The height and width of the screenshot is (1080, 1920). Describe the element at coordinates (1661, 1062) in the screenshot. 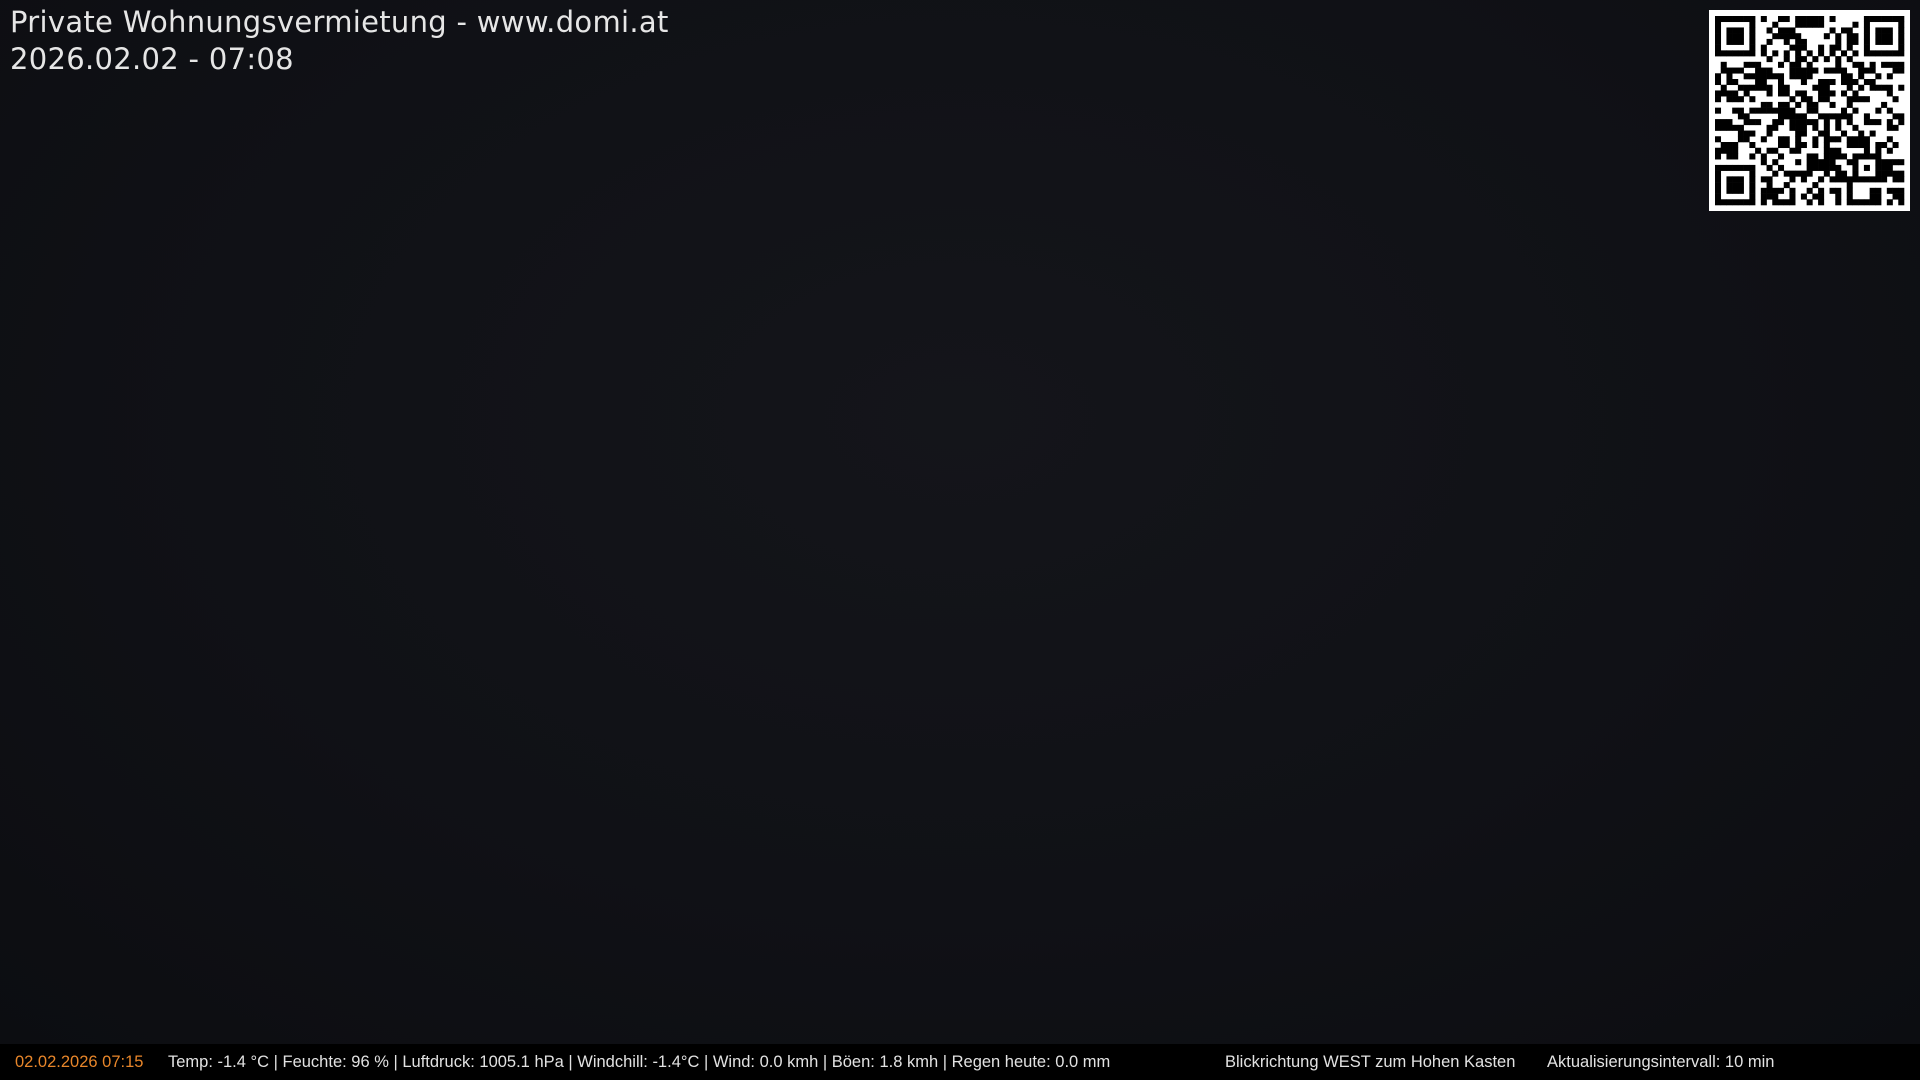

I see `update-interval: Aktualisierungsintervall: 10 min` at that location.